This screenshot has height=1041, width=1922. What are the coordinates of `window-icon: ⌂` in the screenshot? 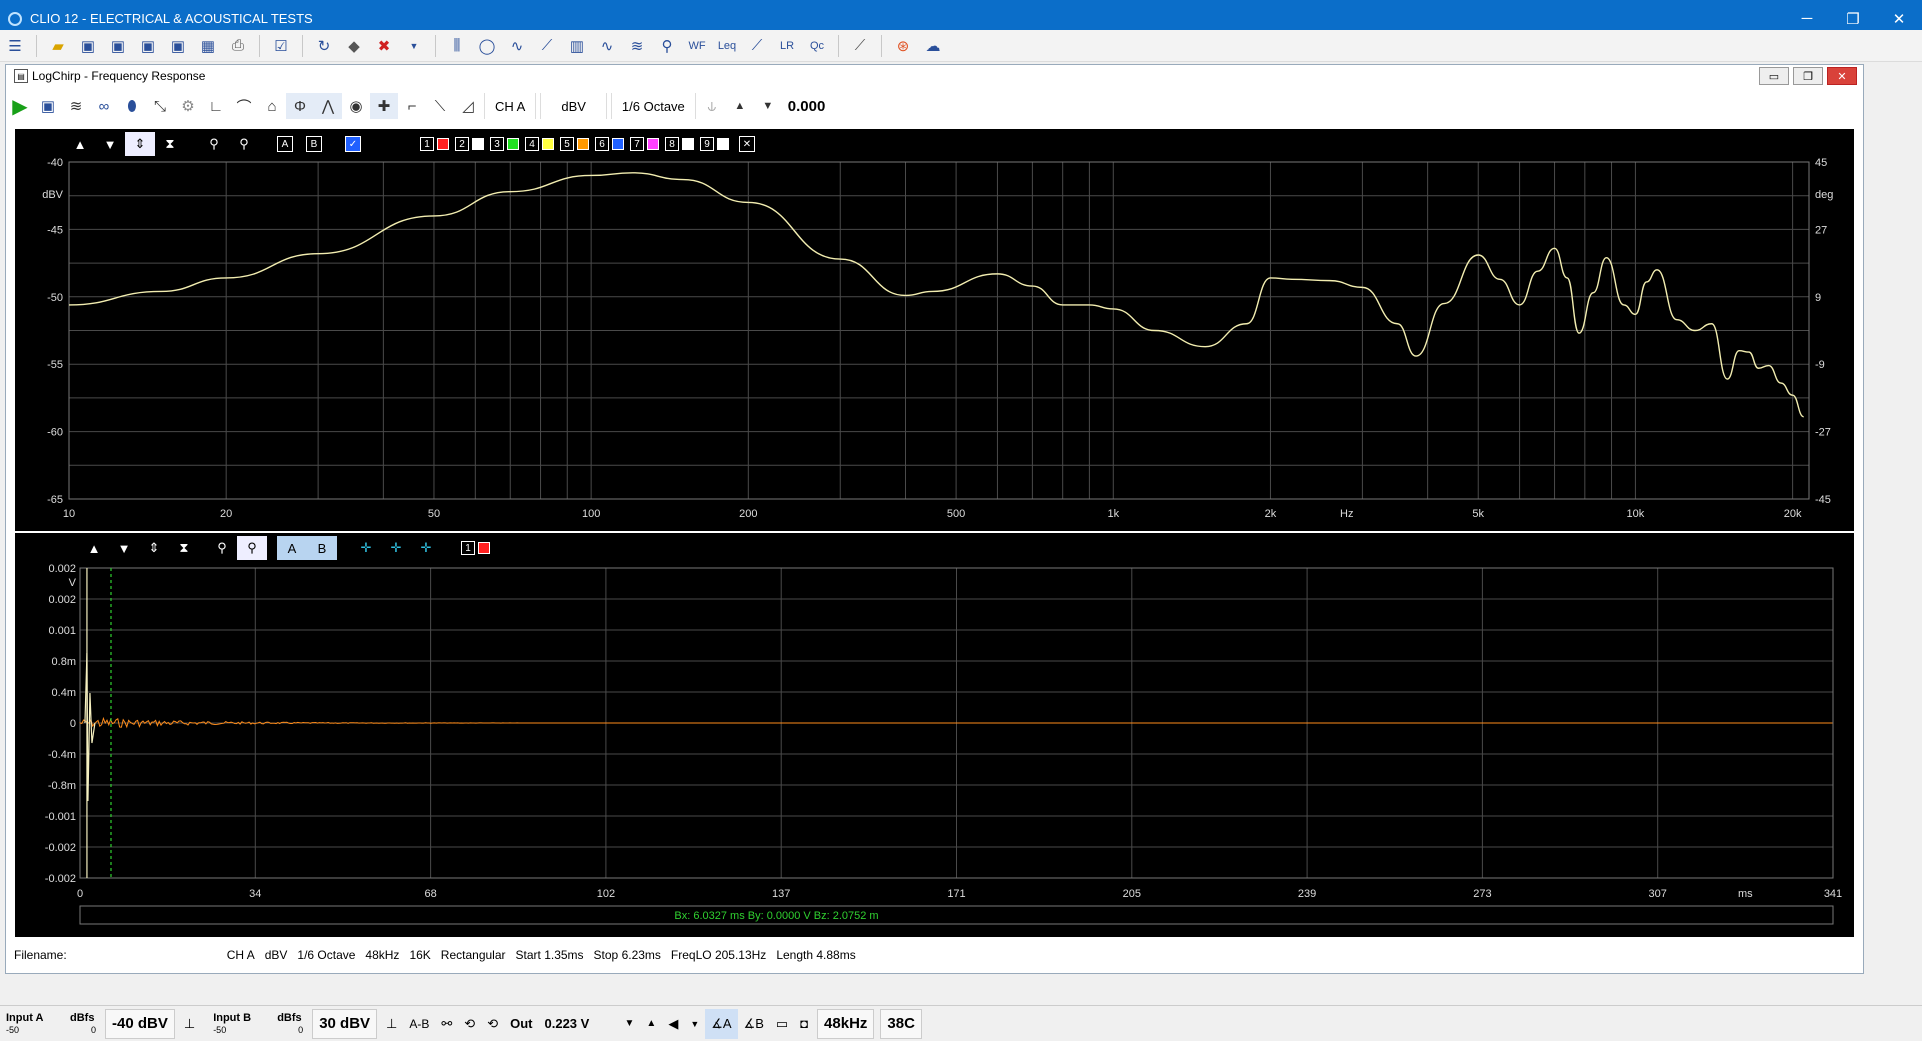 It's located at (272, 106).